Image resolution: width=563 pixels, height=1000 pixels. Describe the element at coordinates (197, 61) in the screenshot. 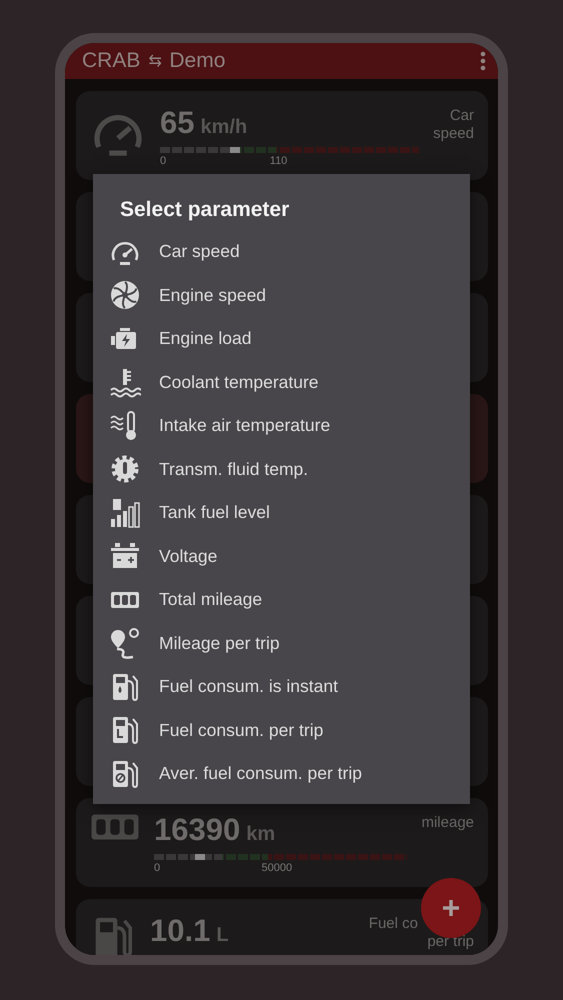

I see `app-title: Demo` at that location.